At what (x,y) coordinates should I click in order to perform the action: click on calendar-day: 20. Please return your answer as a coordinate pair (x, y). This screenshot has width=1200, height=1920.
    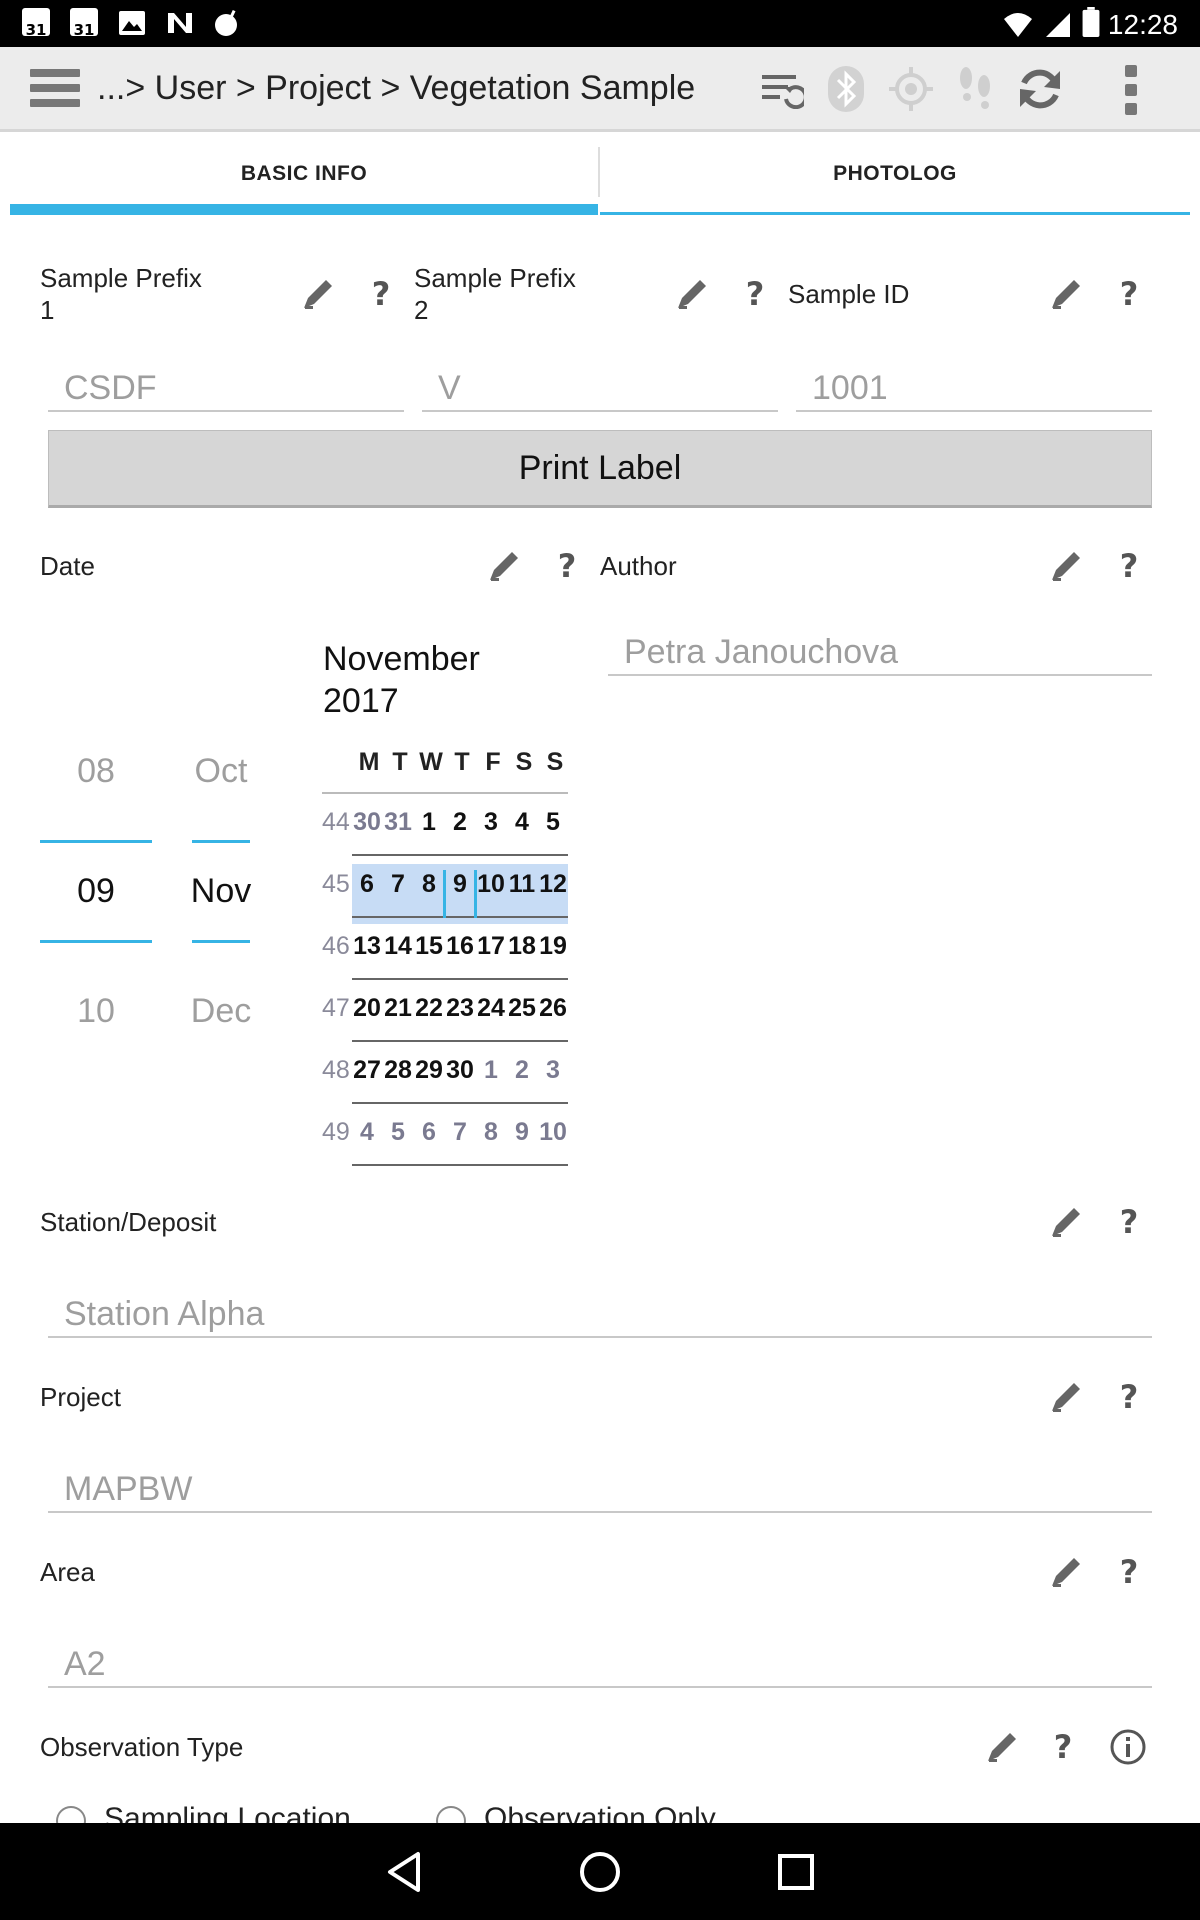
    Looking at the image, I should click on (367, 1008).